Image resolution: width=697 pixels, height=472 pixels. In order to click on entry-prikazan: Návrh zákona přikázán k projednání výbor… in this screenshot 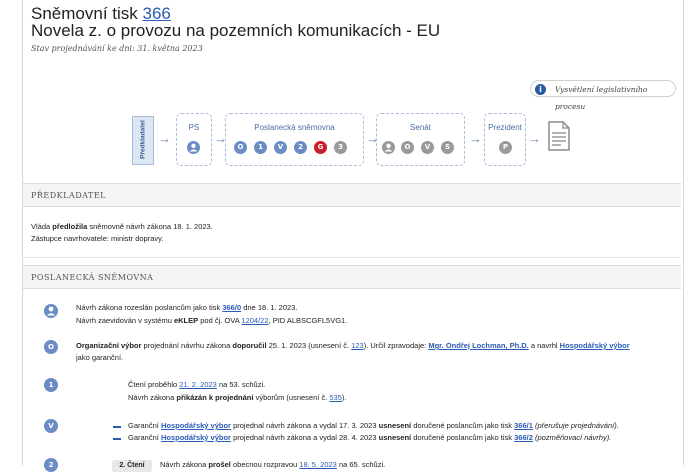, I will do `click(237, 397)`.